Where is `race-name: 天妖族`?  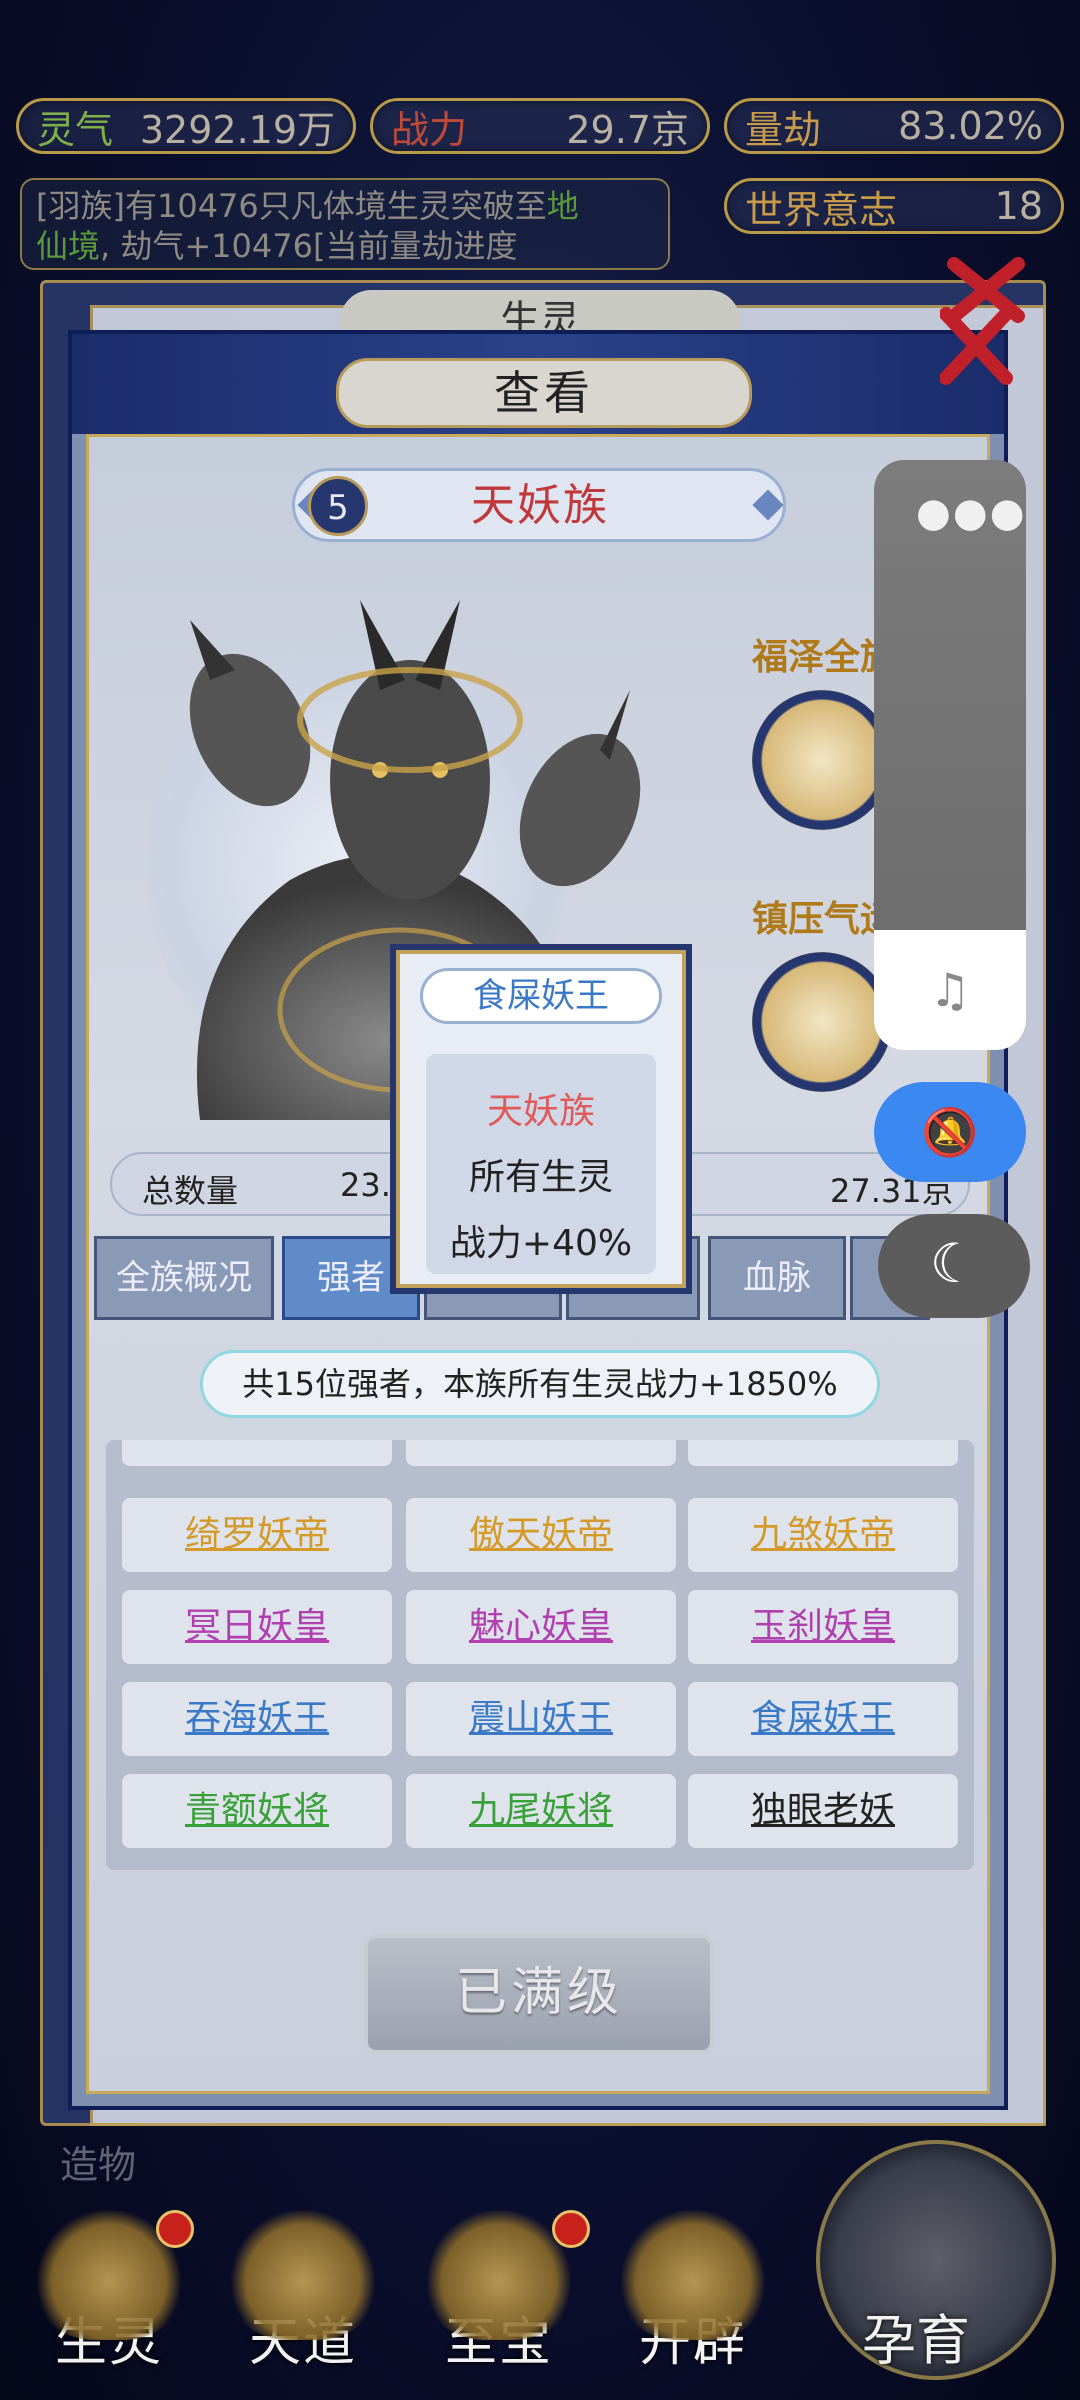
race-name: 天妖族 is located at coordinates (540, 505).